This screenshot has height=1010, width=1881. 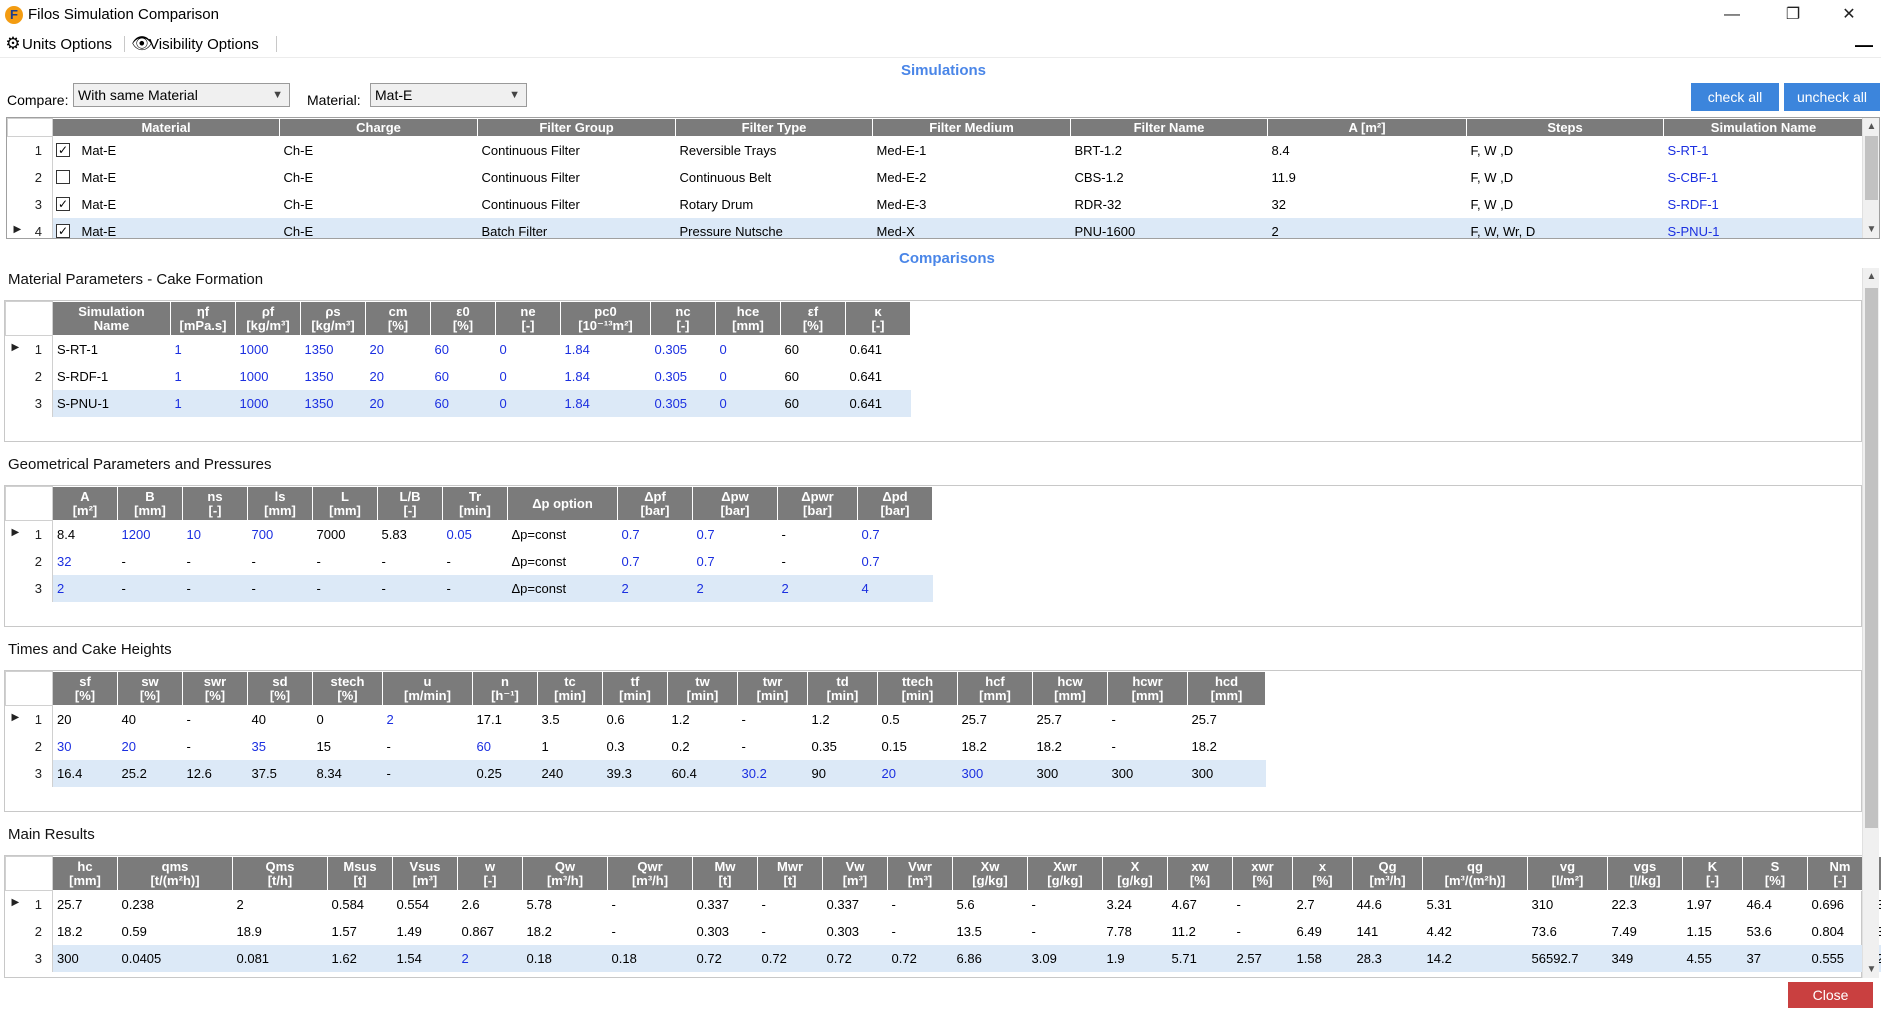 What do you see at coordinates (577, 349) in the screenshot?
I see `table-cell: 1.84` at bounding box center [577, 349].